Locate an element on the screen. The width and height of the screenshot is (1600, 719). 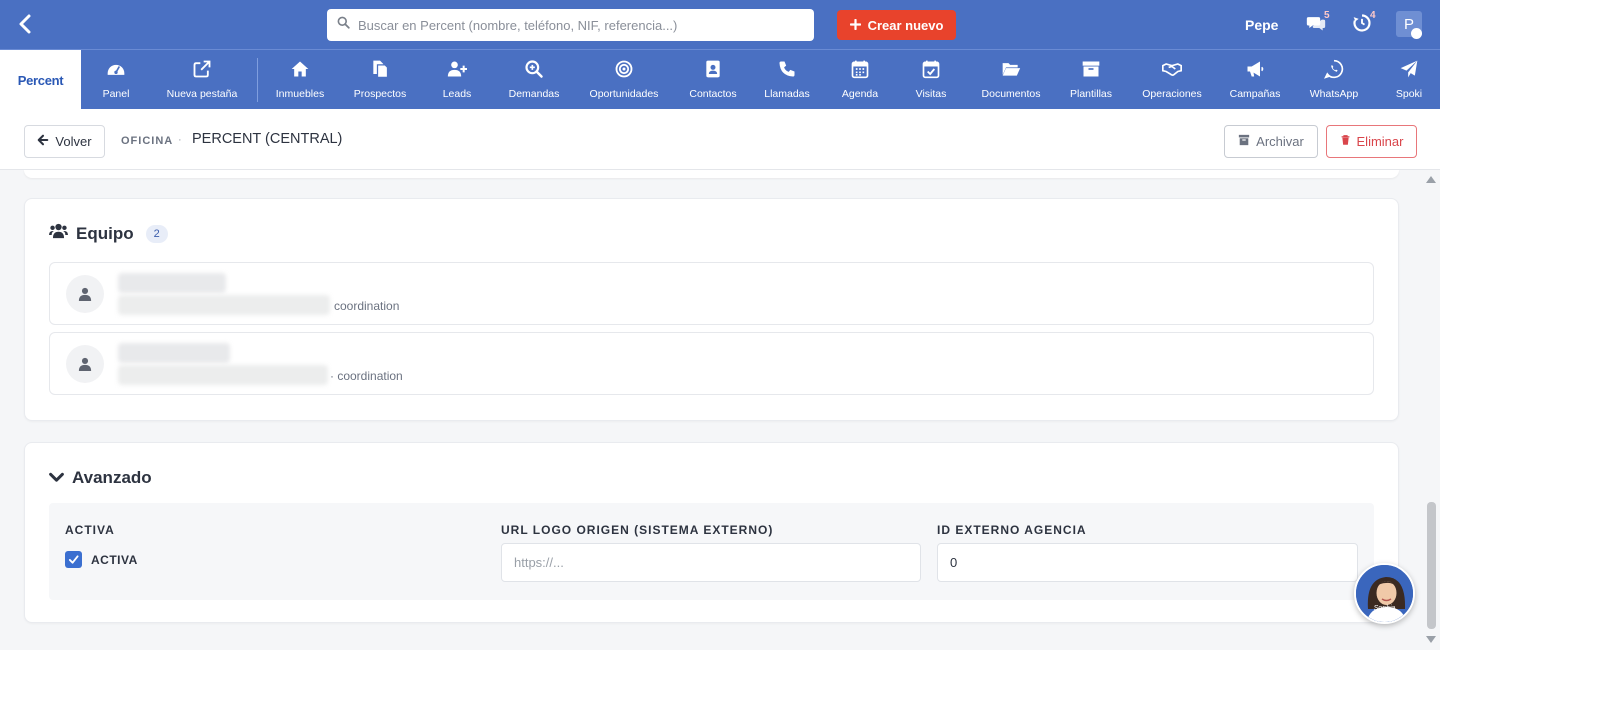
nav-item-operaciones: Operaciones is located at coordinates (1172, 79).